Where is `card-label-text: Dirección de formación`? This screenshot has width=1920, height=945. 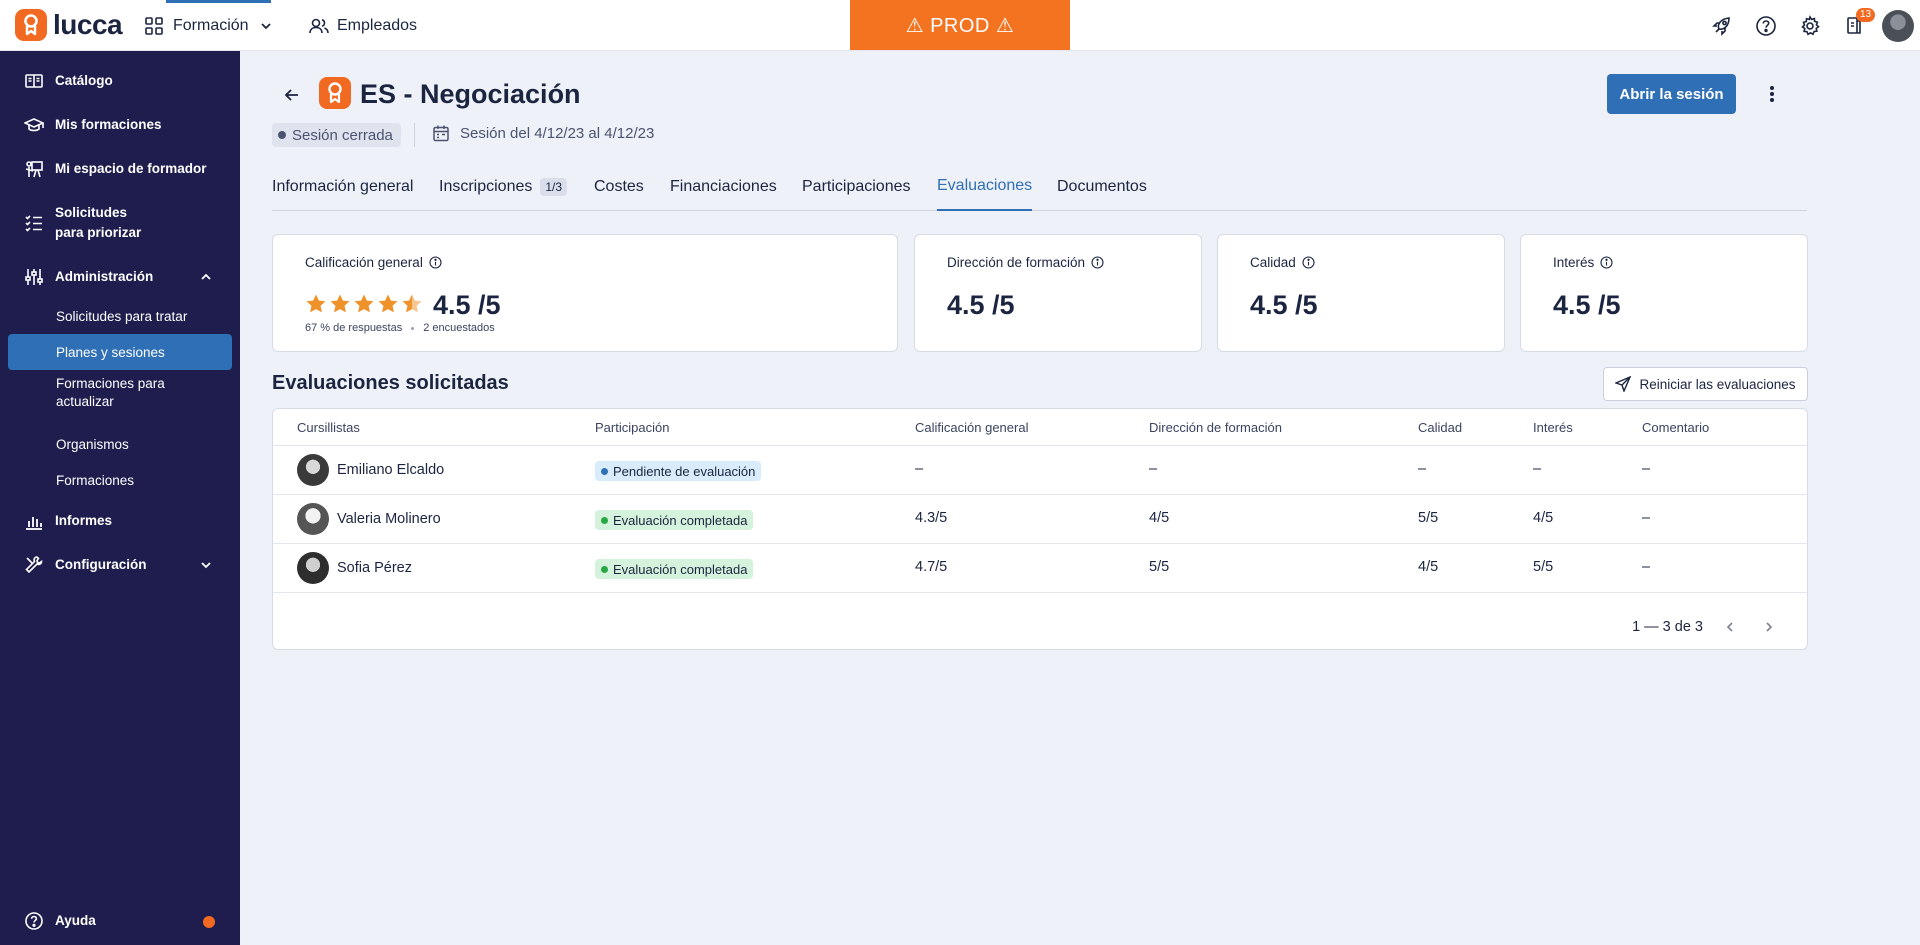 card-label-text: Dirección de formación is located at coordinates (1016, 262).